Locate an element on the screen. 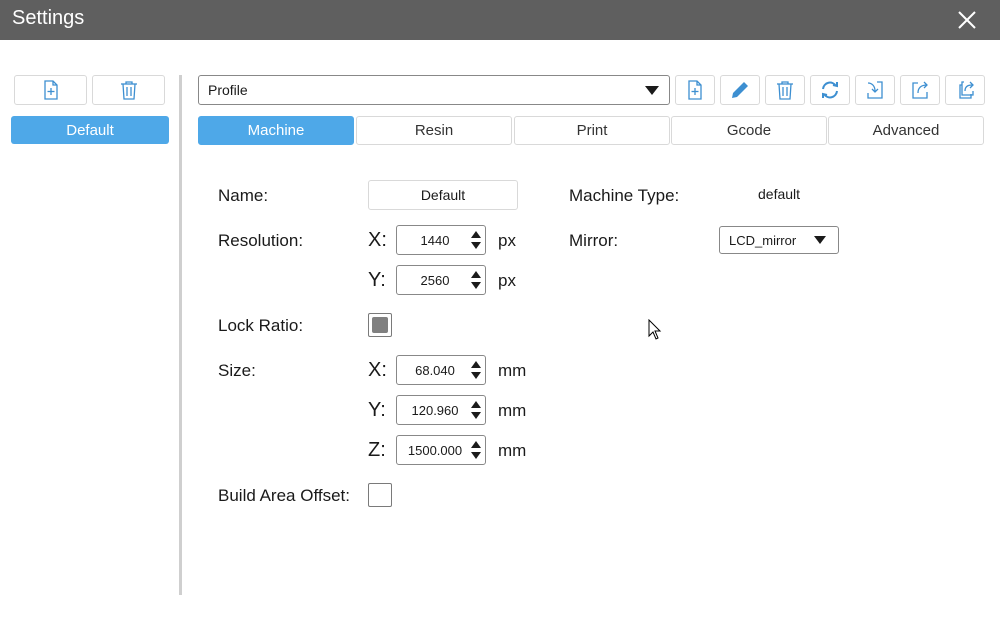 The height and width of the screenshot is (630, 1000). machine-type-value: default is located at coordinates (779, 194).